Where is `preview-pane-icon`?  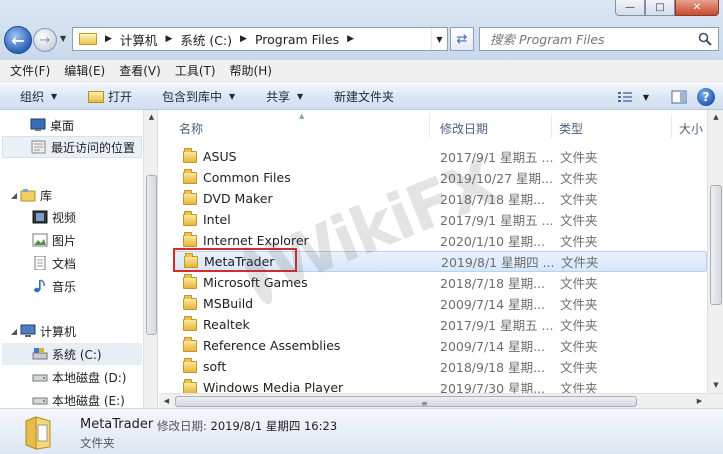 preview-pane-icon is located at coordinates (679, 97).